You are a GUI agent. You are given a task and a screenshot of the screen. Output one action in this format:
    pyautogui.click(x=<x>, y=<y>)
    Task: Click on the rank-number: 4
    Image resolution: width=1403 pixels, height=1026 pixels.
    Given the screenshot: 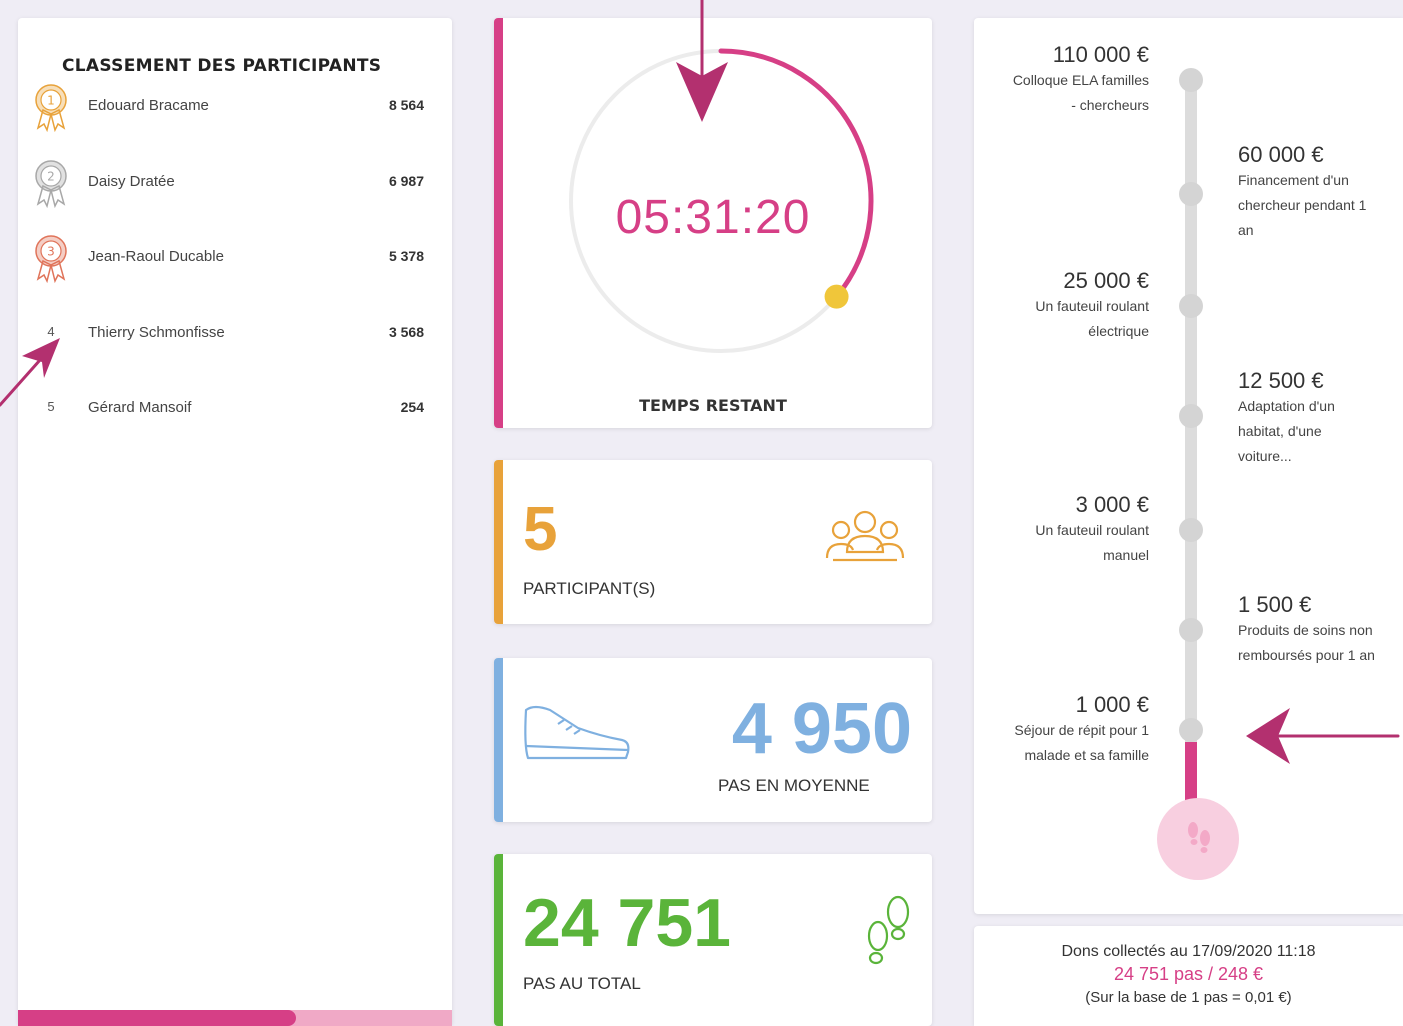 What is the action you would take?
    pyautogui.click(x=51, y=331)
    